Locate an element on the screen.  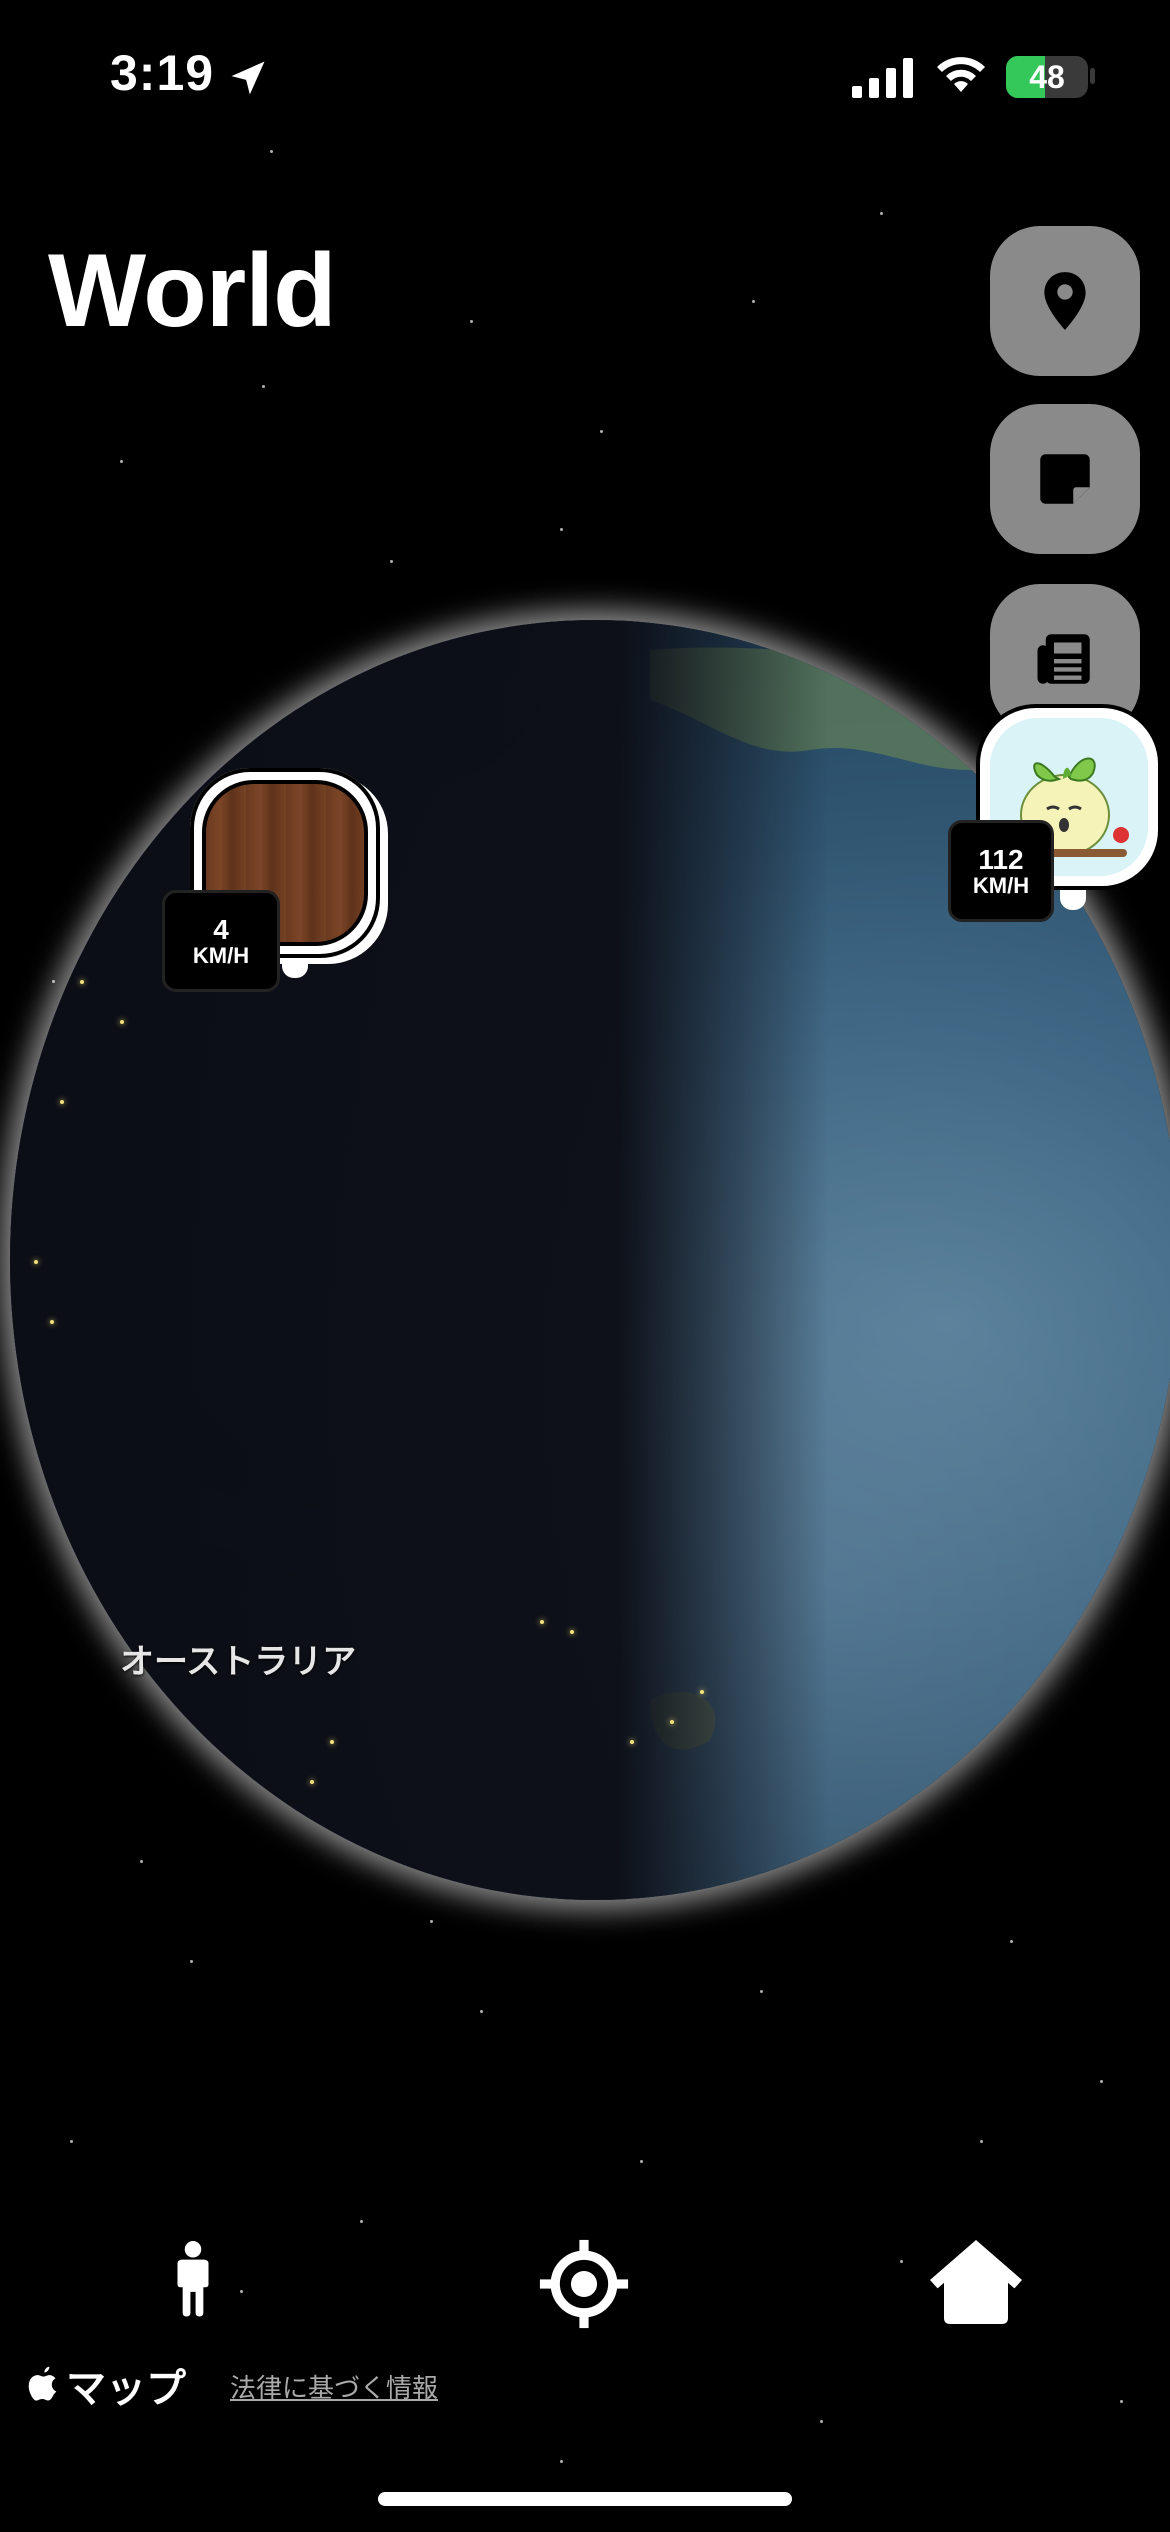
newspaper-icon is located at coordinates (1063, 659).